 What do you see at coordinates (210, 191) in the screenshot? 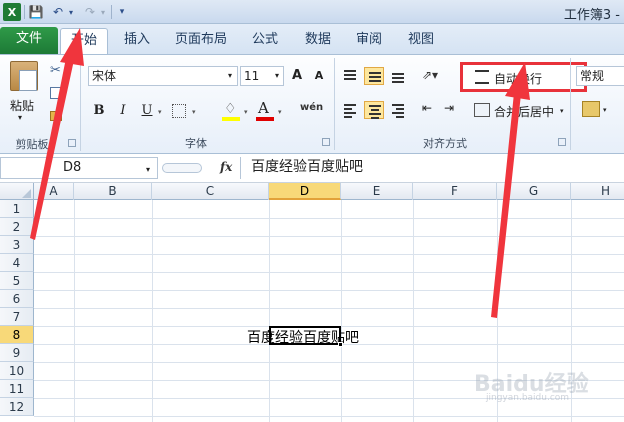
I see `column-header-c: C` at bounding box center [210, 191].